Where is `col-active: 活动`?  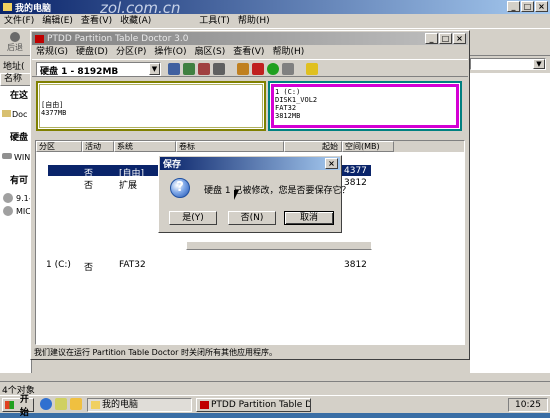
col-active: 活动 is located at coordinates (98, 146).